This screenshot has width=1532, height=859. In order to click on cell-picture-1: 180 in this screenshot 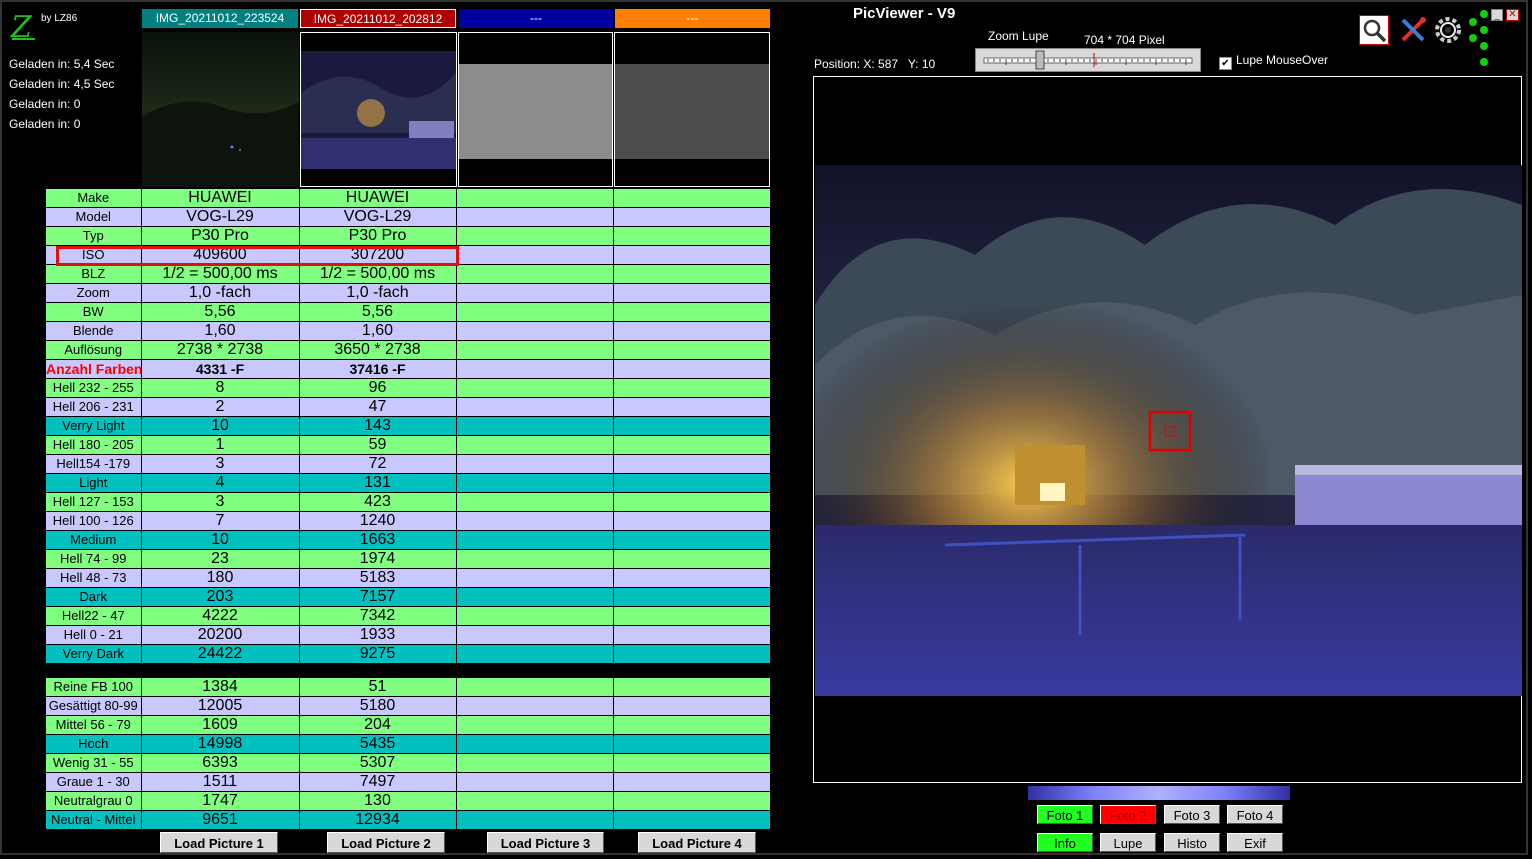, I will do `click(220, 578)`.